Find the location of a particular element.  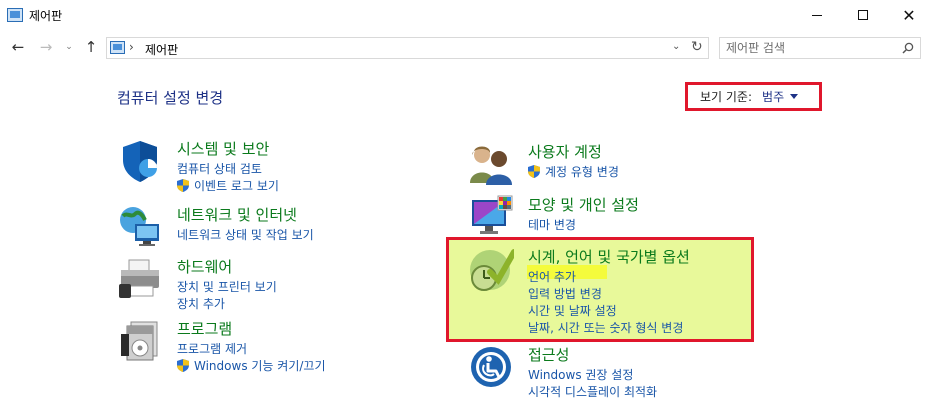

link-label: 날짜, 시간 또는 숫자 형식 변경 is located at coordinates (606, 328).